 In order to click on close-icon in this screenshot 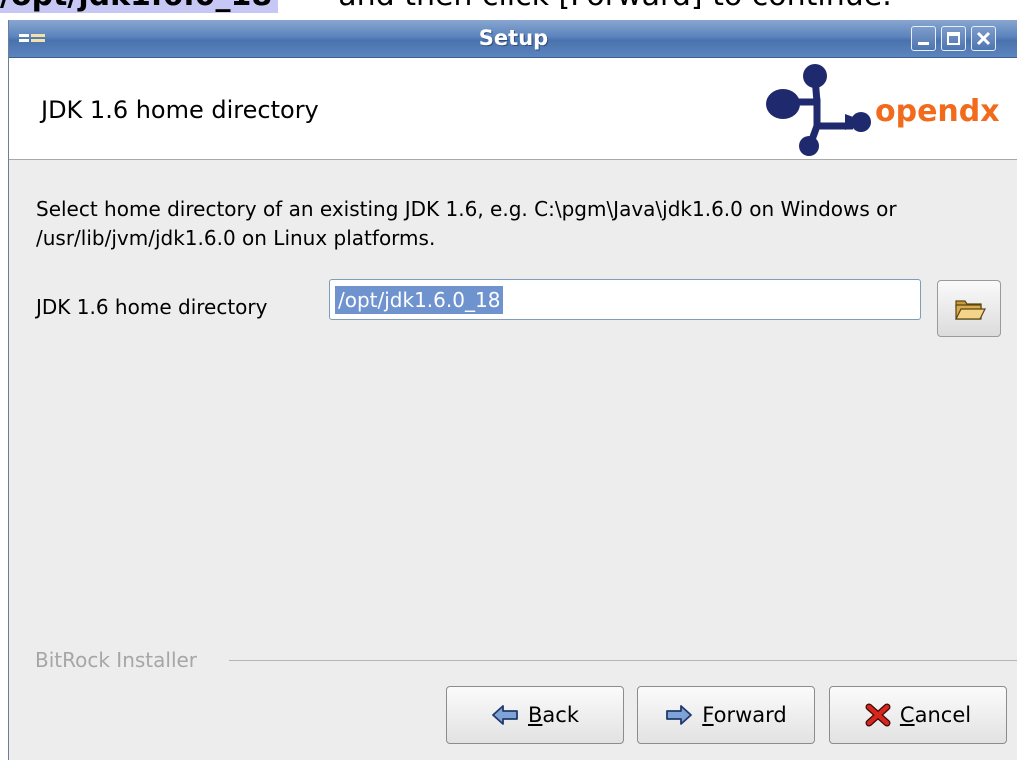, I will do `click(983, 38)`.